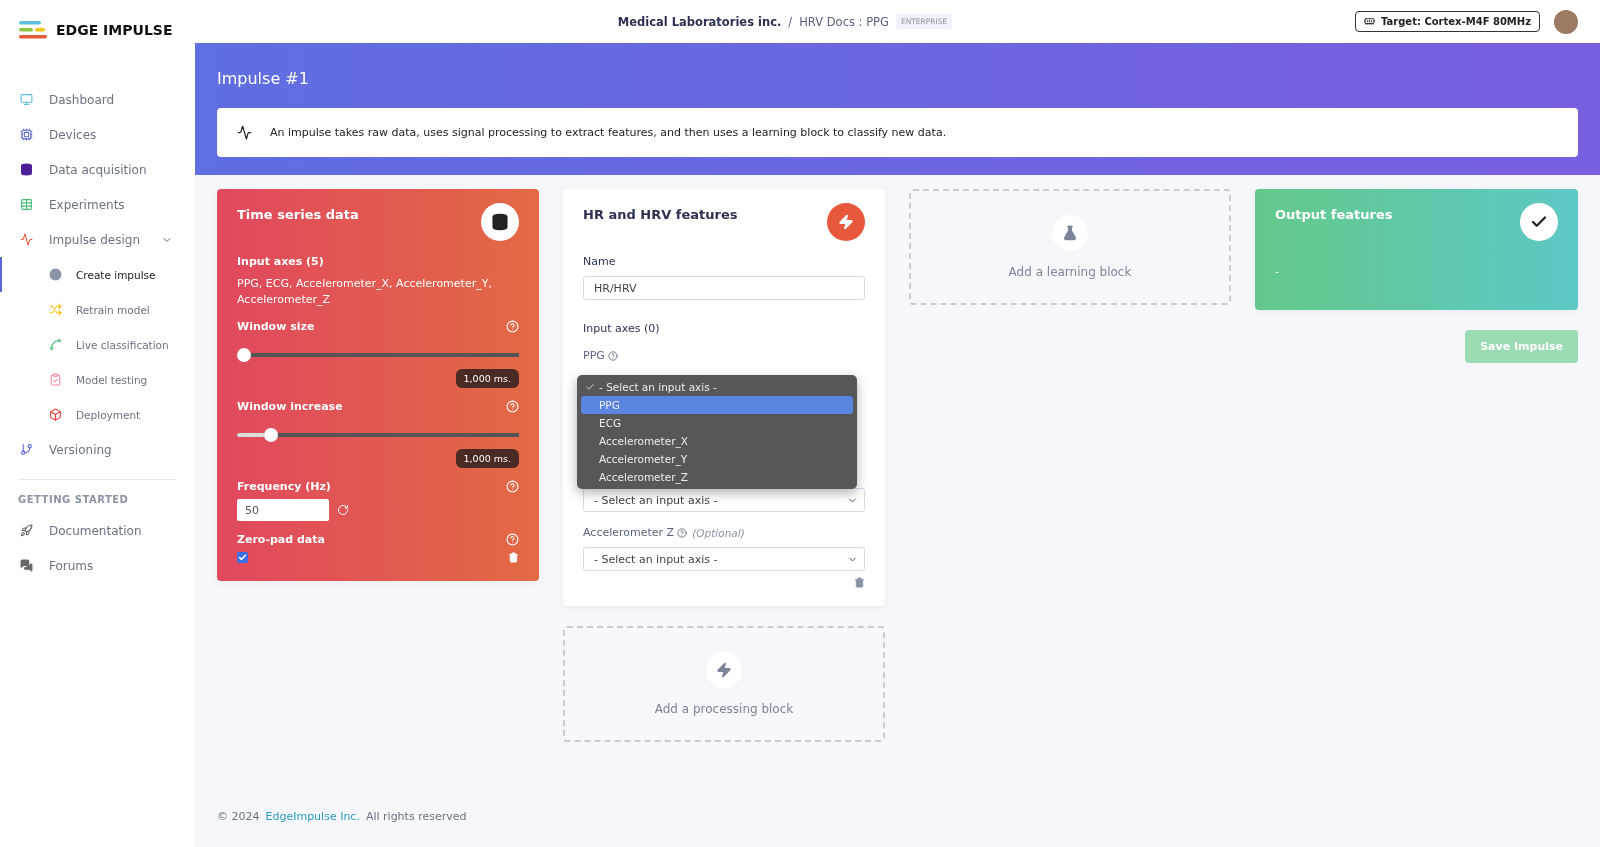 Image resolution: width=1600 pixels, height=847 pixels. What do you see at coordinates (717, 477) in the screenshot?
I see `dropdown-option: Accelerometer_Z` at bounding box center [717, 477].